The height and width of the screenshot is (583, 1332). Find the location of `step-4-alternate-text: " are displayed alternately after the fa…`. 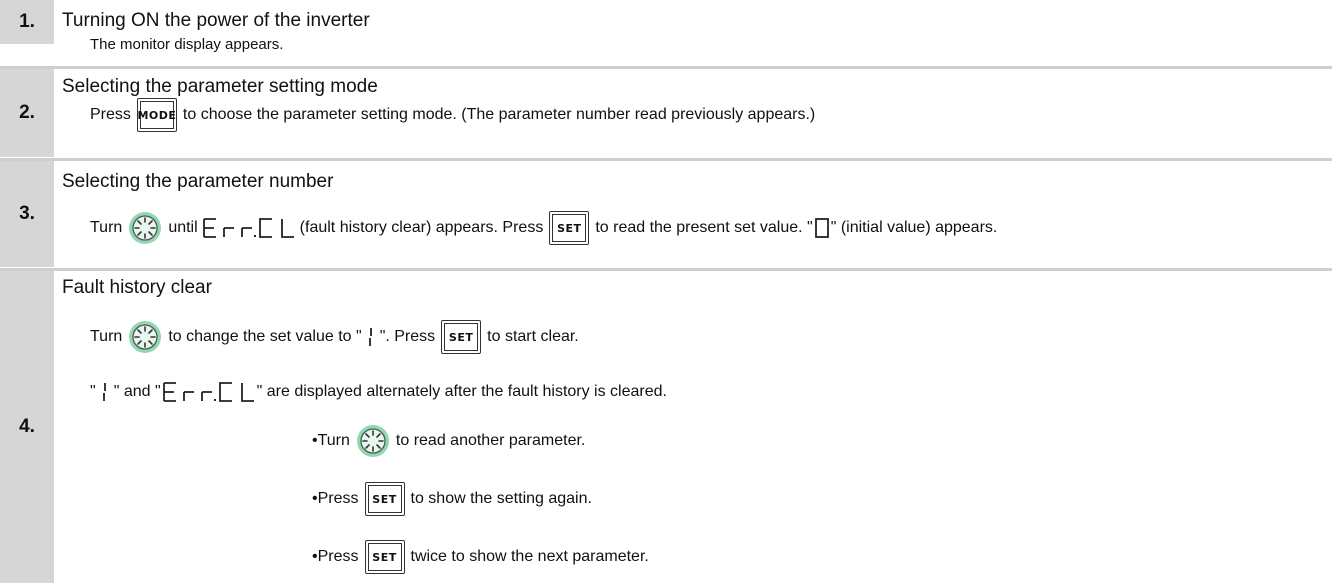

step-4-alternate-text: " are displayed alternately after the fa… is located at coordinates (461, 391).